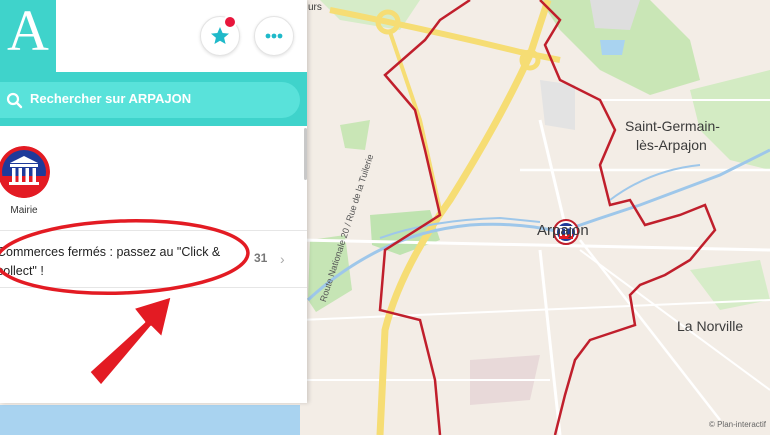  I want to click on more-dots-icon, so click(274, 36).